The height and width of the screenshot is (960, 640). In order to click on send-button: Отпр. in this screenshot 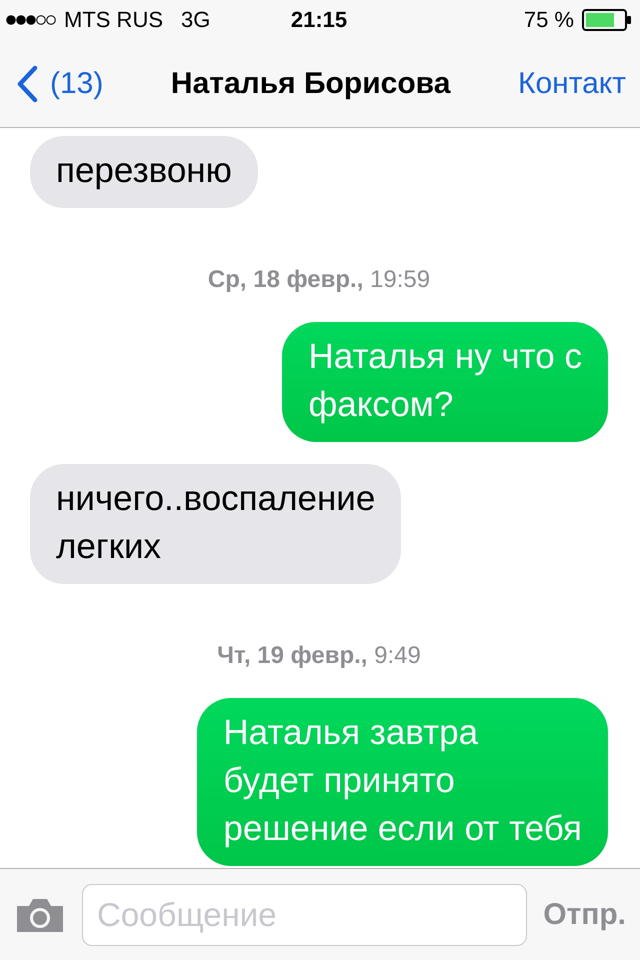, I will do `click(584, 915)`.